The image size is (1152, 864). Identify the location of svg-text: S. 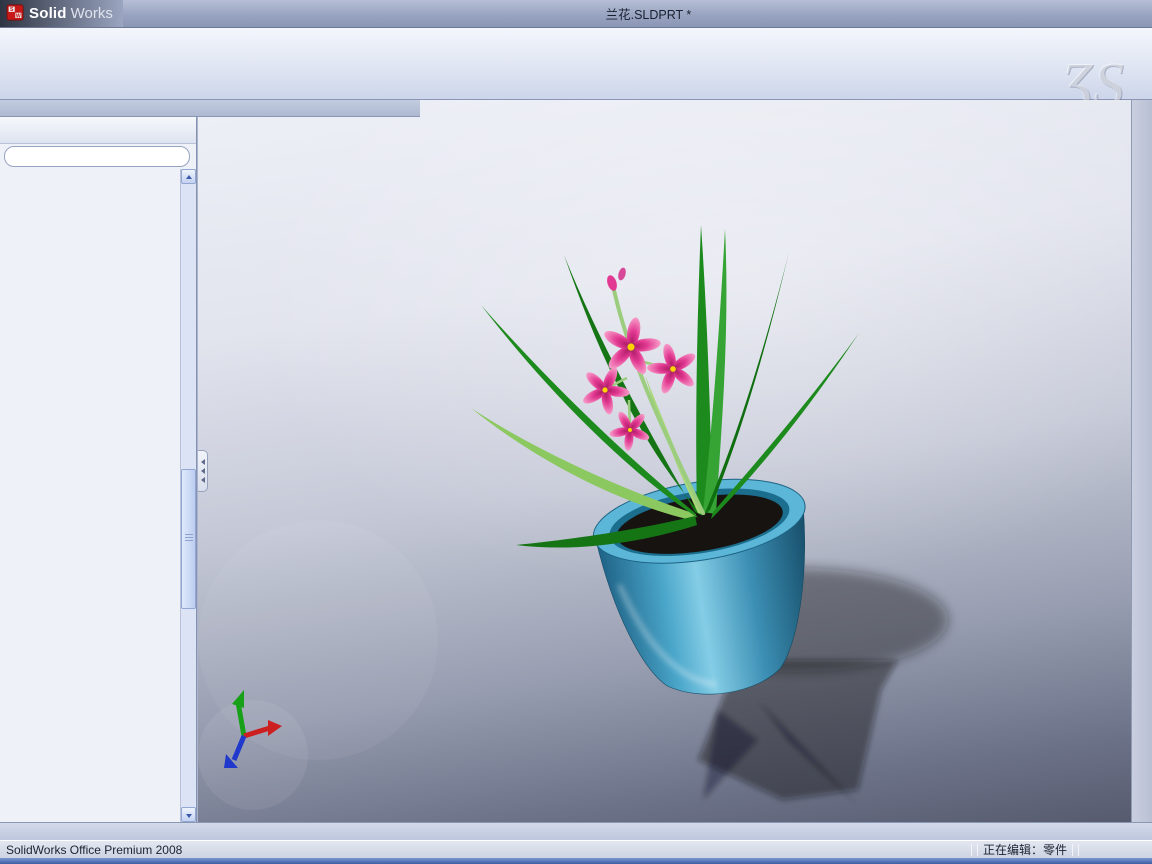
(12, 10).